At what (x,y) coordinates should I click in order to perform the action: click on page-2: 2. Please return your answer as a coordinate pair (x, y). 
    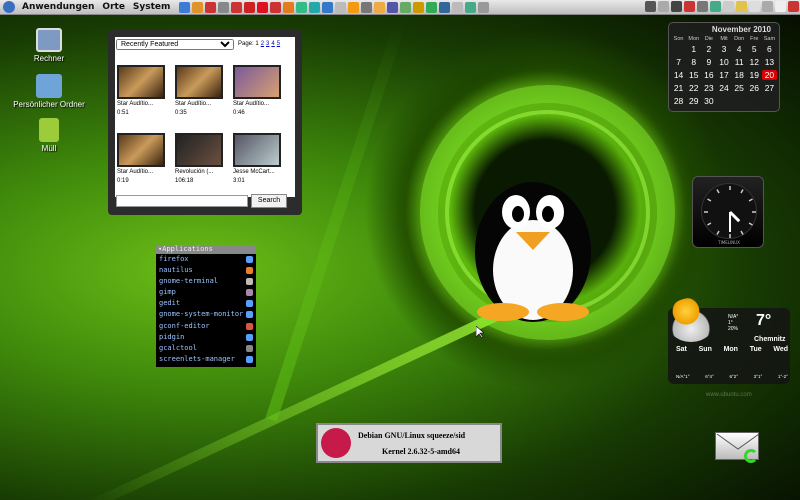
    Looking at the image, I should click on (262, 44).